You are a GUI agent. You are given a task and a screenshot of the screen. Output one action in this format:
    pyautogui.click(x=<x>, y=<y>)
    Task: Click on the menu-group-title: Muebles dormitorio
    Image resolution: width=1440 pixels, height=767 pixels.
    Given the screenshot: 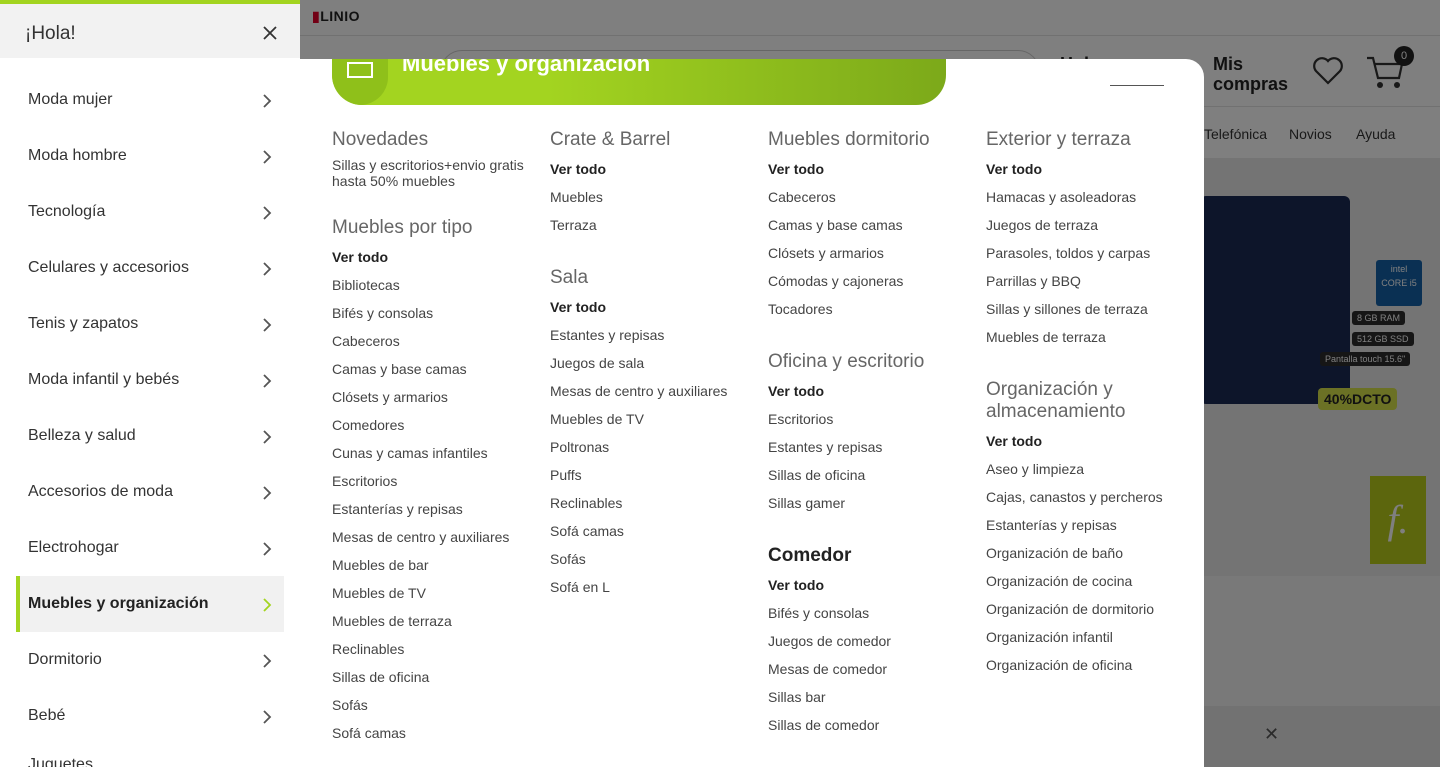 What is the action you would take?
    pyautogui.click(x=868, y=140)
    